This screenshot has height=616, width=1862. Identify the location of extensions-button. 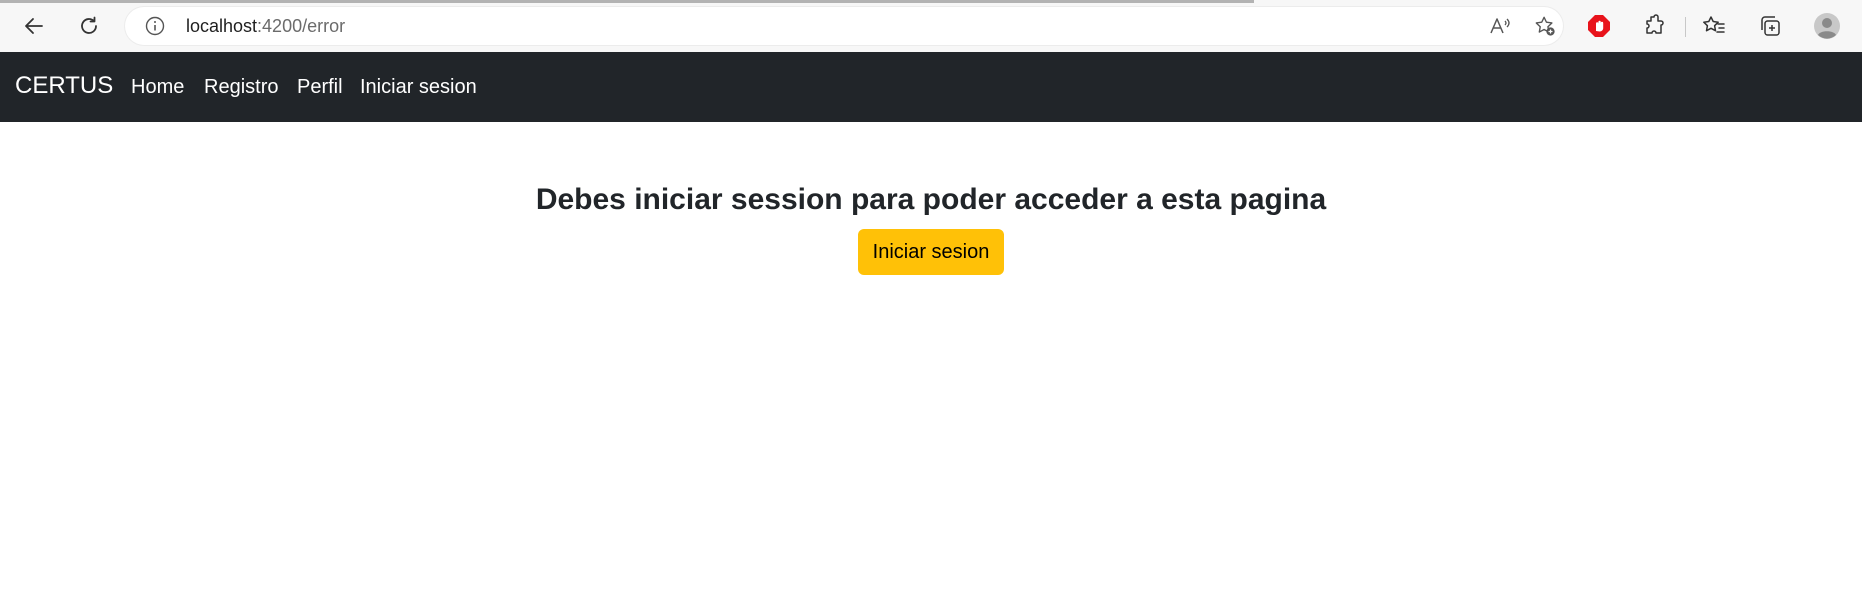
(1654, 26).